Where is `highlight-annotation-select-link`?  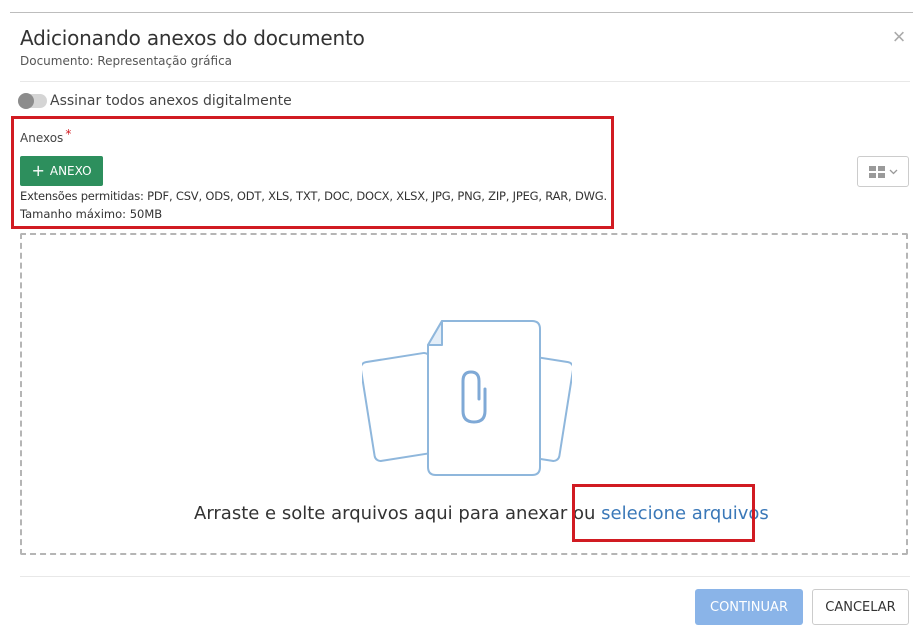
highlight-annotation-select-link is located at coordinates (663, 513).